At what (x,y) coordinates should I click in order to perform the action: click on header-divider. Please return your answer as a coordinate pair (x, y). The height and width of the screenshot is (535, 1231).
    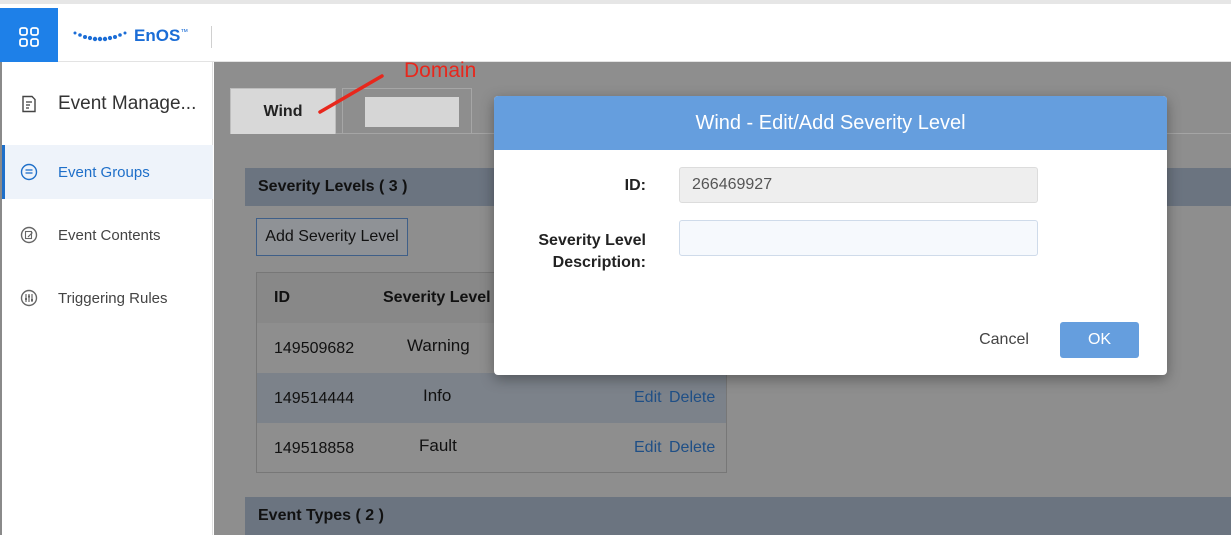
    Looking at the image, I should click on (211, 37).